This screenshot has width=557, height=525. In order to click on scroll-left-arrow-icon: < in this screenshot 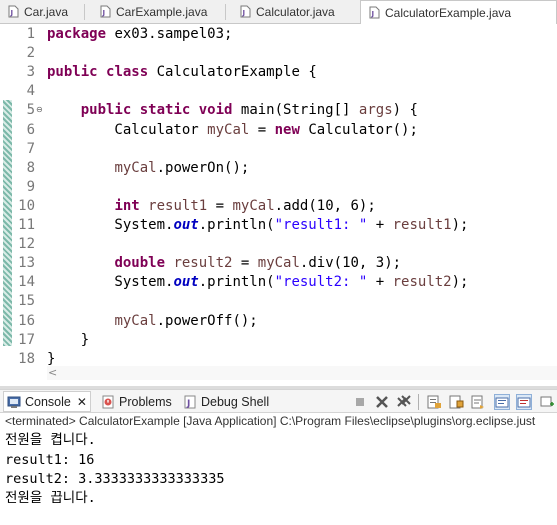, I will do `click(52, 373)`.